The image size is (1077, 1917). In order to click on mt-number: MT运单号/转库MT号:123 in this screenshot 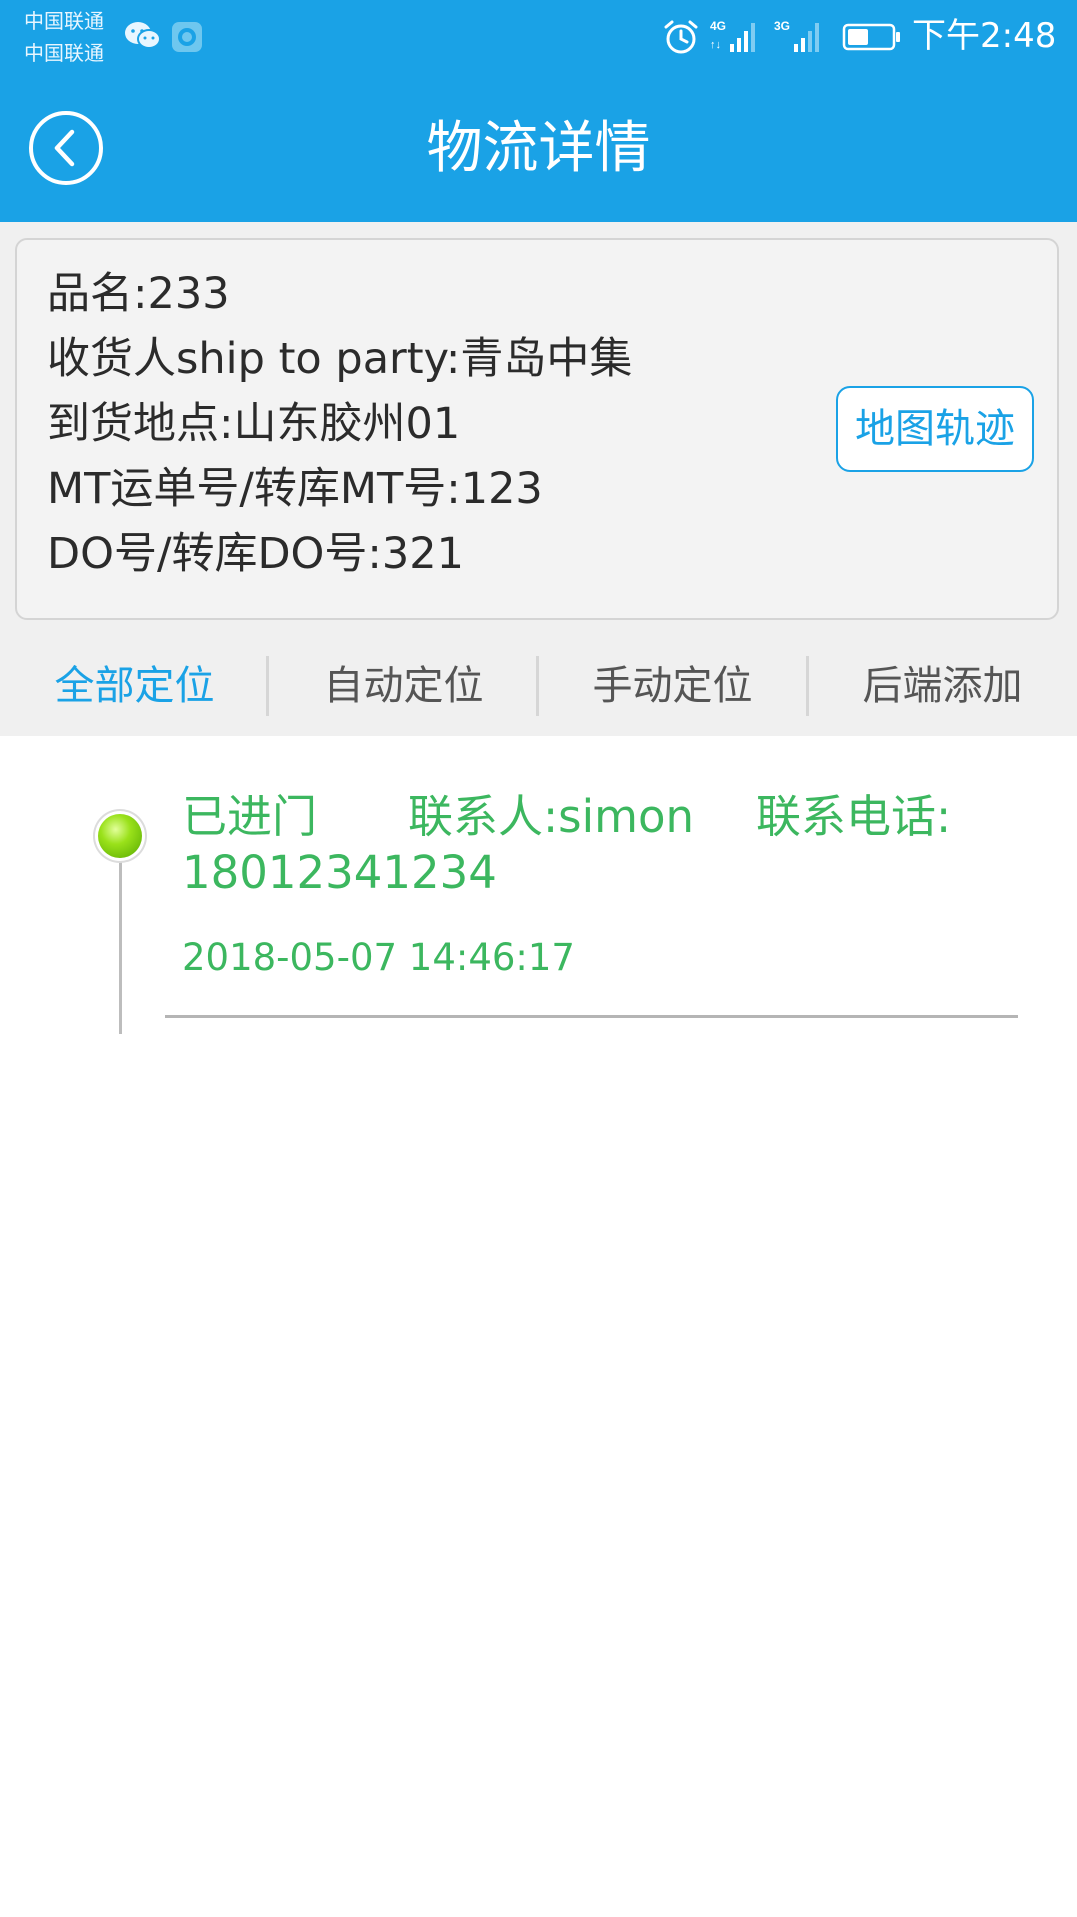, I will do `click(295, 489)`.